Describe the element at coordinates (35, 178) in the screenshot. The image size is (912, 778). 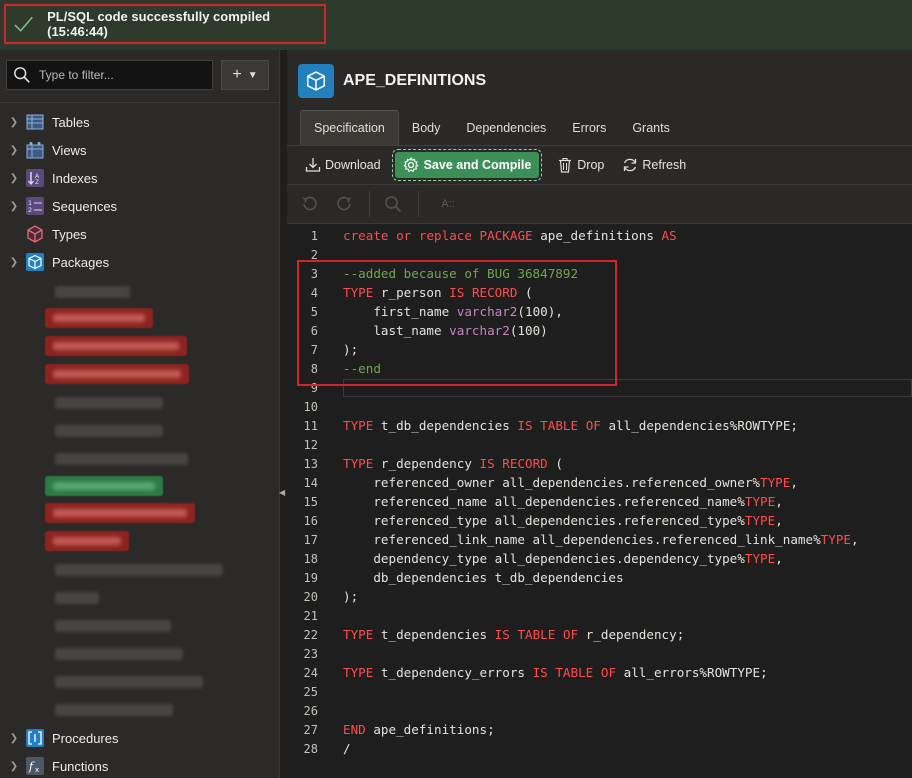
I see `index-icon: AZ` at that location.